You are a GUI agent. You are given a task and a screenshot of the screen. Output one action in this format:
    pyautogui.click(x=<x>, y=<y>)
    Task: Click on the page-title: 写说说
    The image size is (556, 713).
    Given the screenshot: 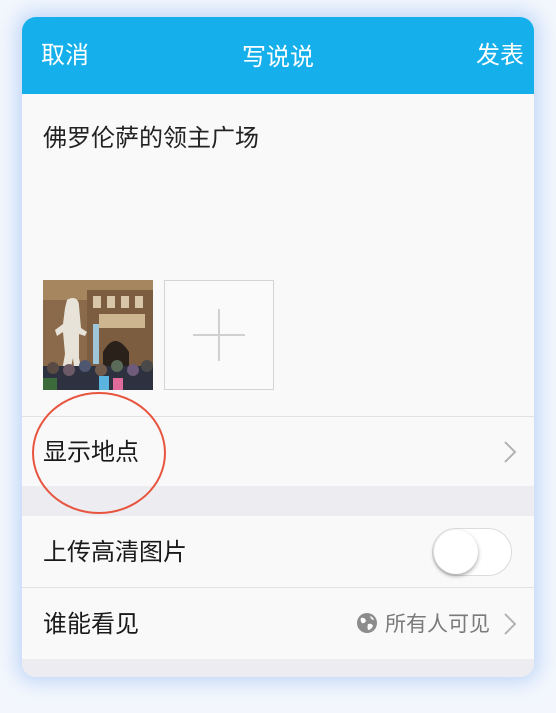 What is the action you would take?
    pyautogui.click(x=278, y=57)
    